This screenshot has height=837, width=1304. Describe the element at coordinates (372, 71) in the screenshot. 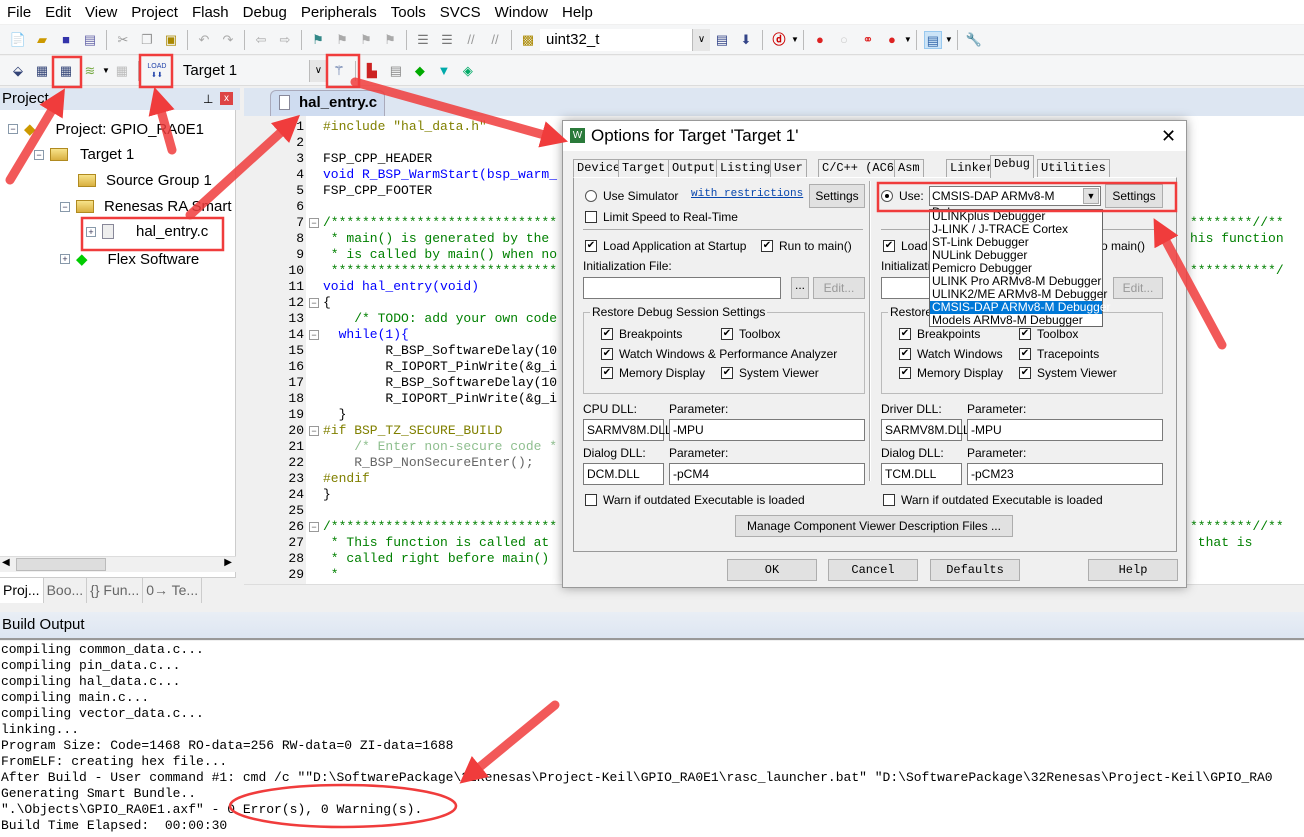

I see `manage-rte-icon: ▙` at that location.